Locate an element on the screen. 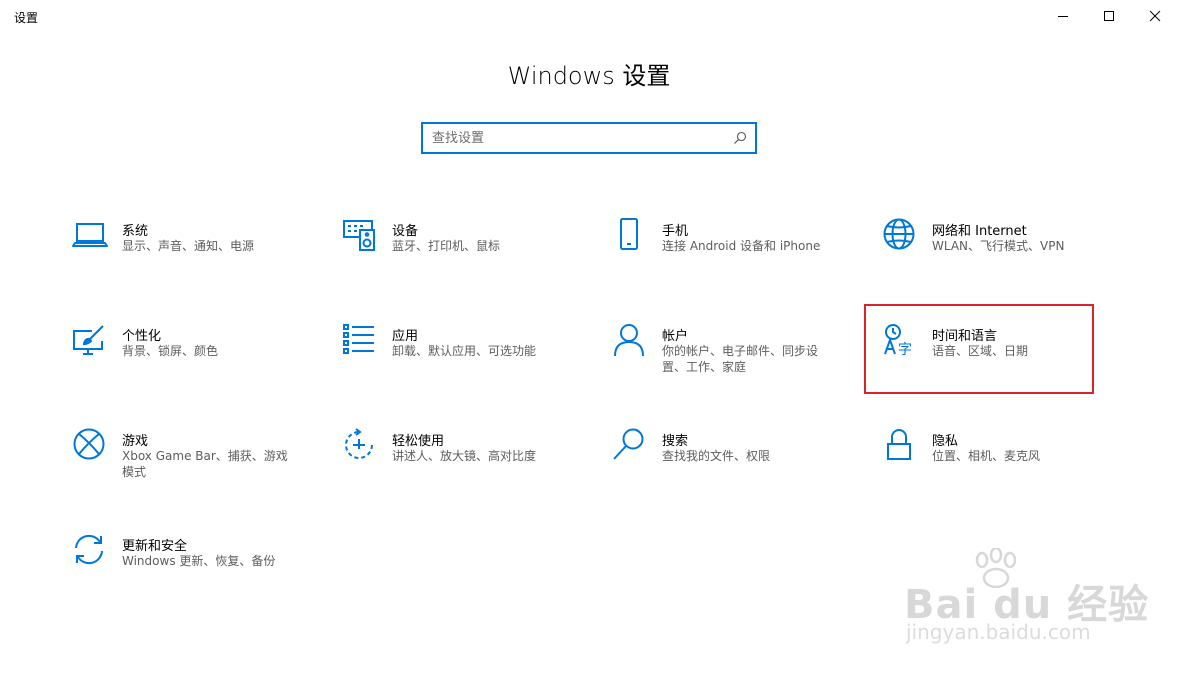 The image size is (1178, 677). tile-description: 连接 Android 设备和 iPhone is located at coordinates (741, 246).